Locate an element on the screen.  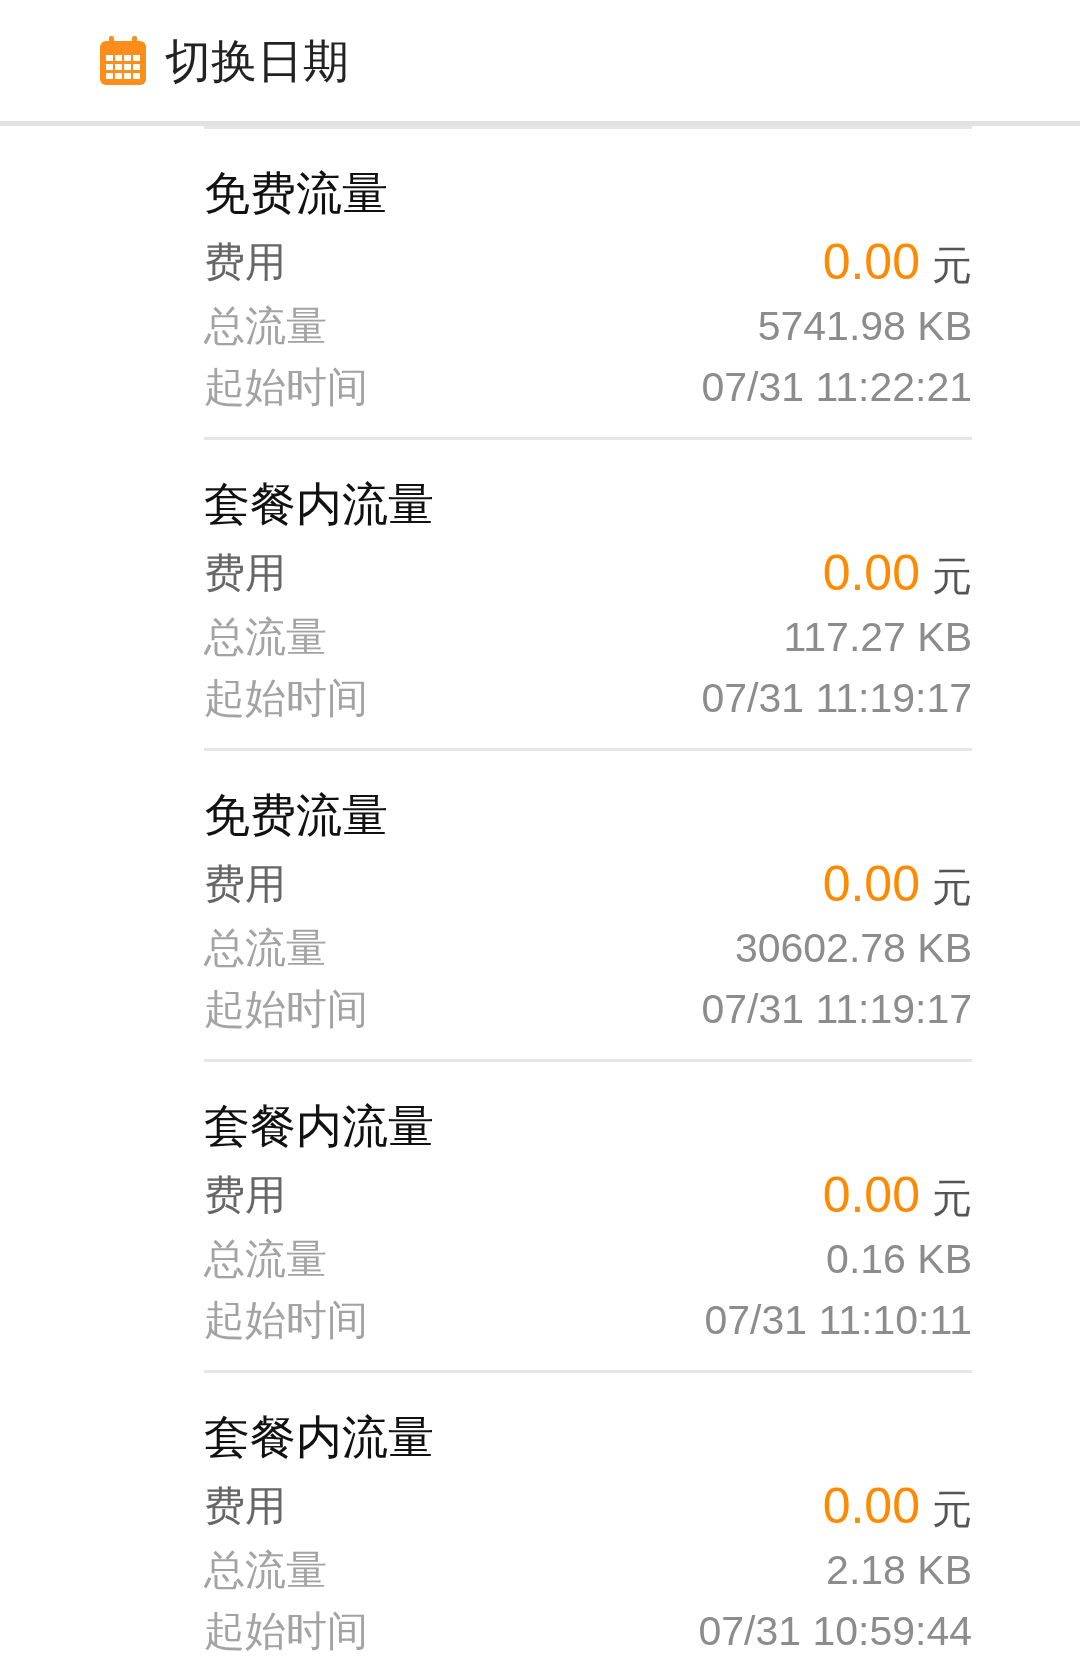
total-value: 30602.78 KB is located at coordinates (853, 948).